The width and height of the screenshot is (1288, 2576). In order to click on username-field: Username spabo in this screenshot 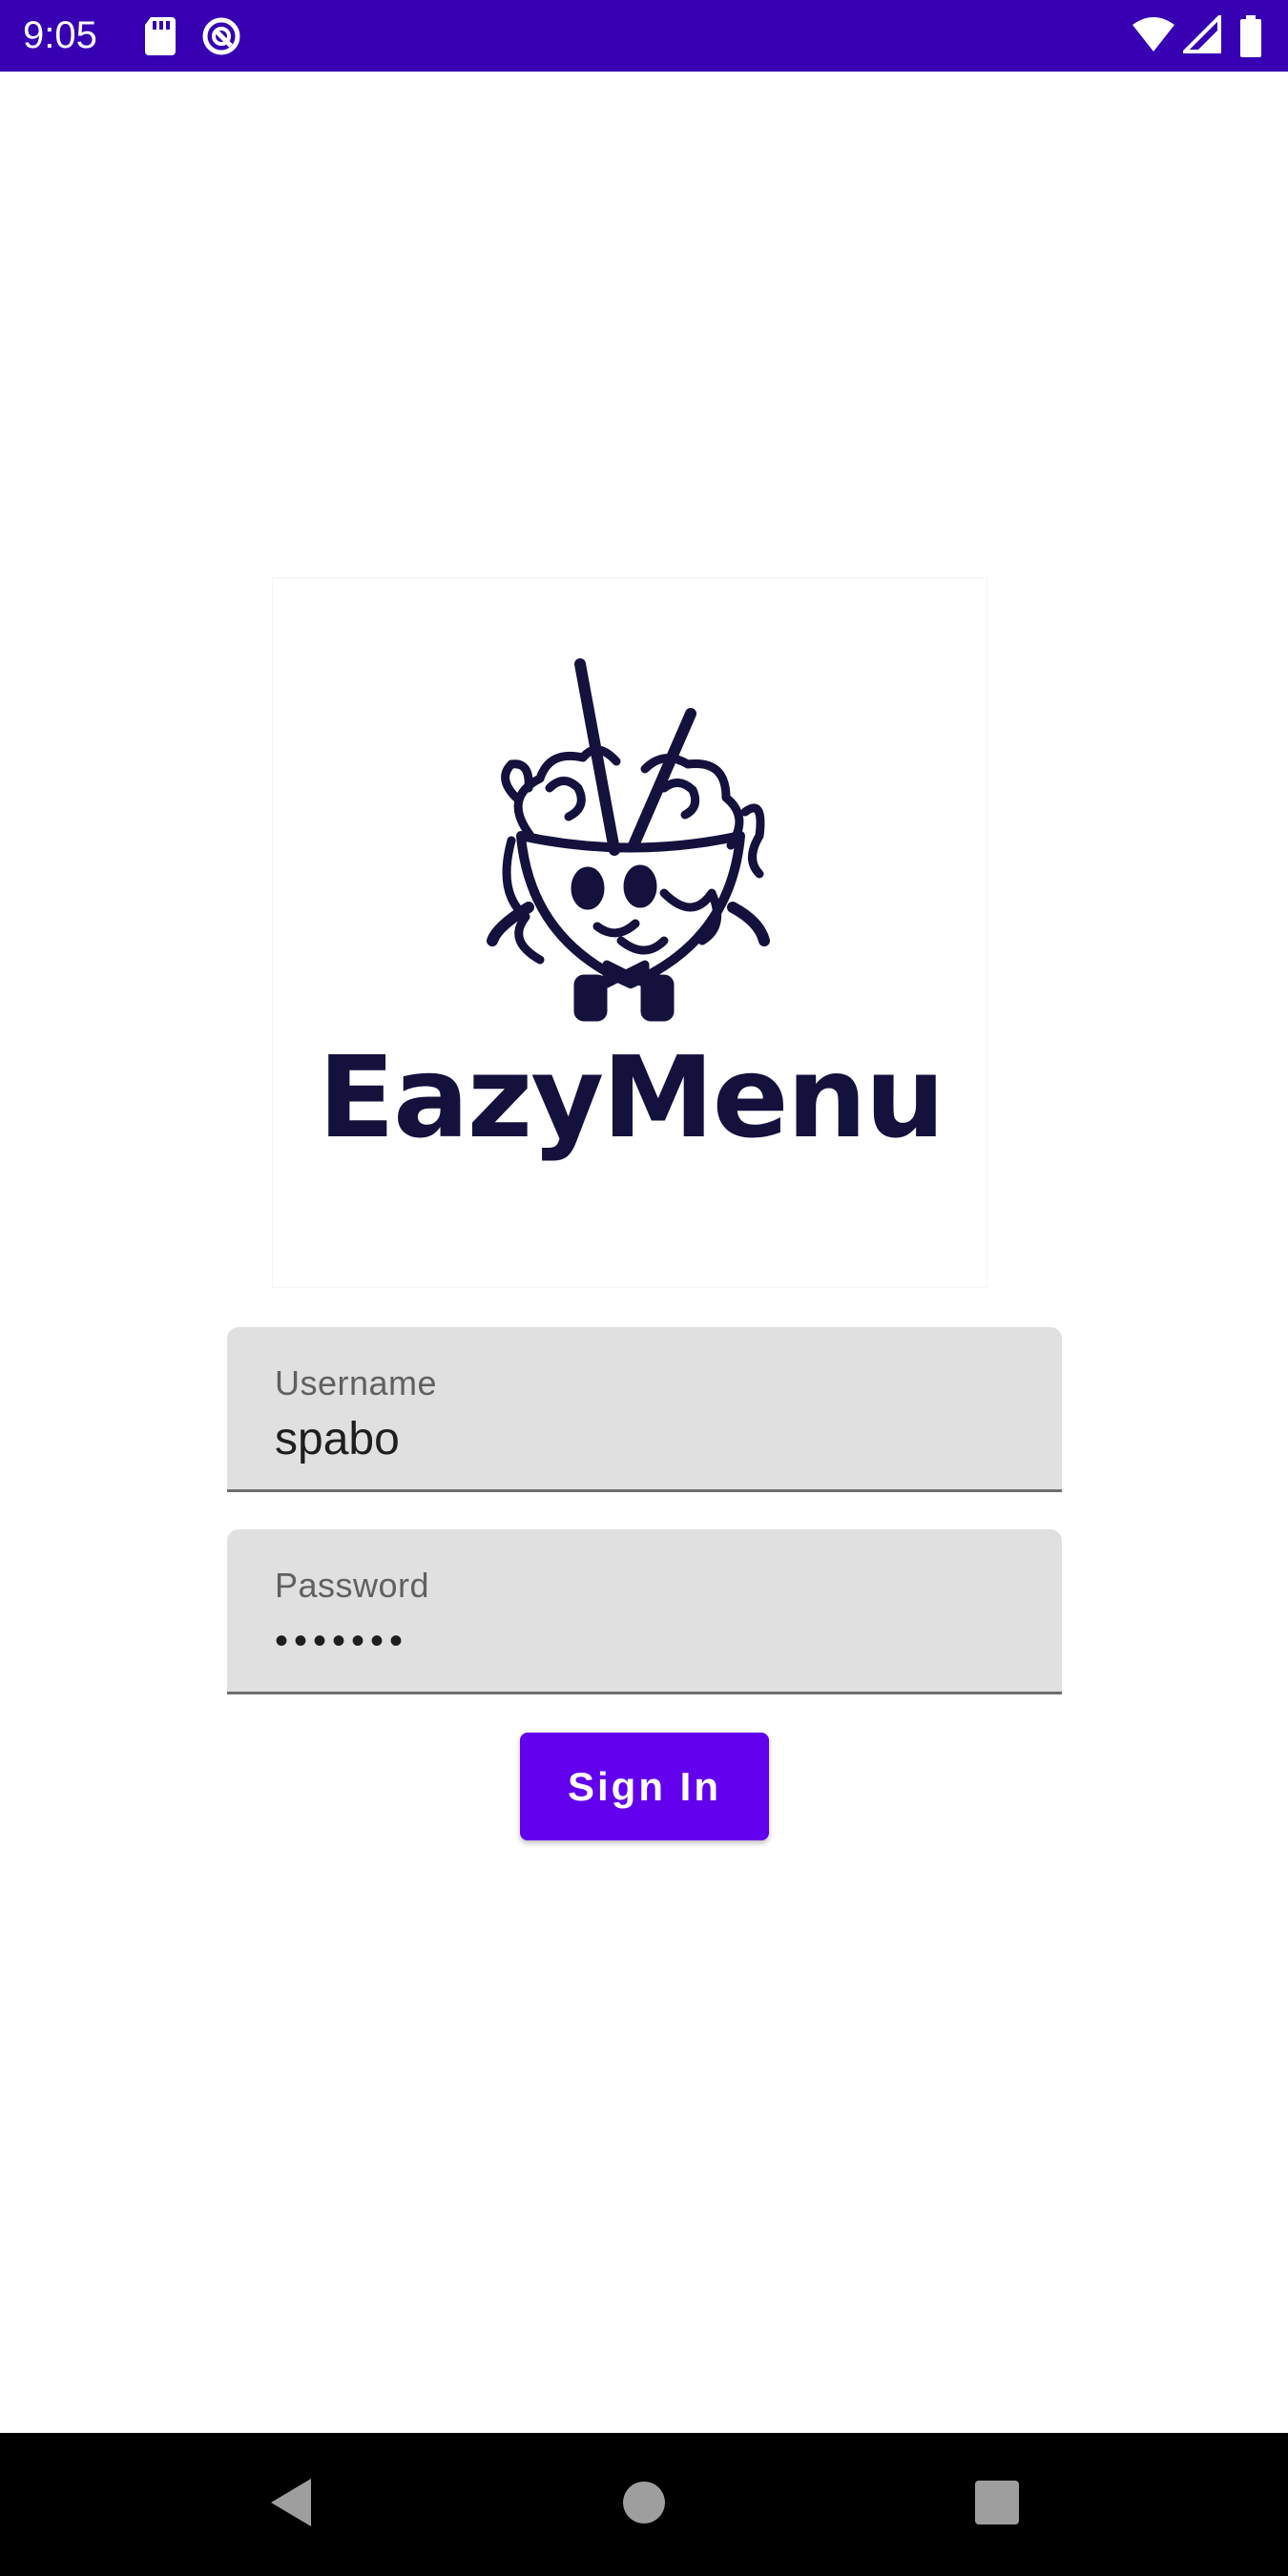, I will do `click(644, 1409)`.